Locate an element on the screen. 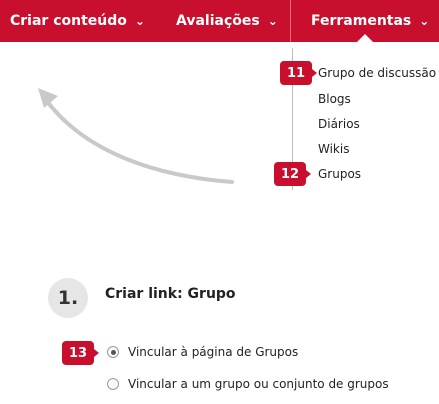  submenu-item-wikis: Wikis is located at coordinates (333, 149).